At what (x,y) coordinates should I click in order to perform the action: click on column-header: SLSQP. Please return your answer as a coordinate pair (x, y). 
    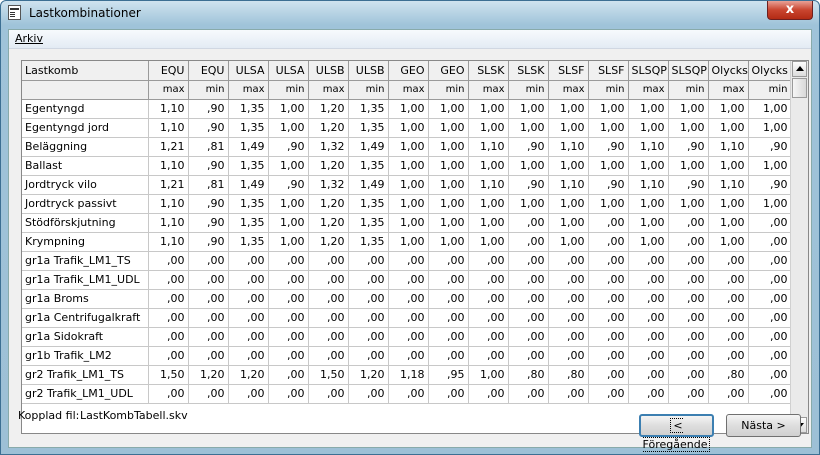
    Looking at the image, I should click on (688, 71).